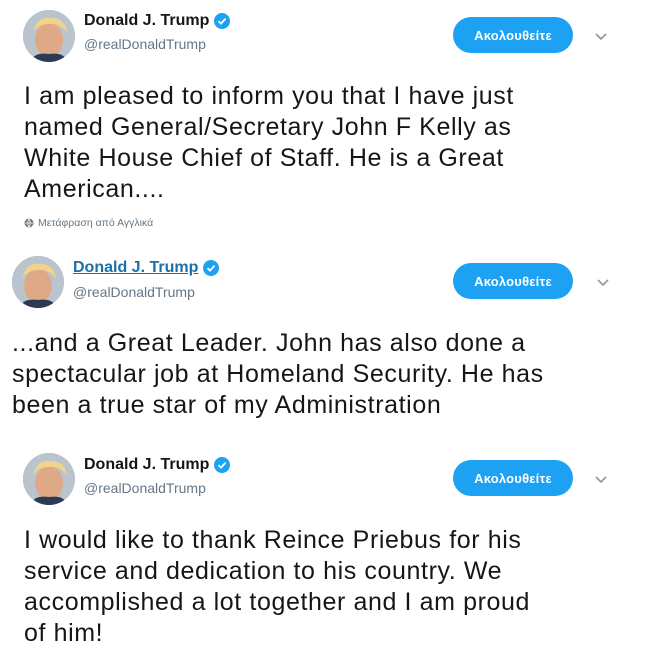  I want to click on tweet-text-line: named General/Secretary John F Kelly as, so click(268, 127).